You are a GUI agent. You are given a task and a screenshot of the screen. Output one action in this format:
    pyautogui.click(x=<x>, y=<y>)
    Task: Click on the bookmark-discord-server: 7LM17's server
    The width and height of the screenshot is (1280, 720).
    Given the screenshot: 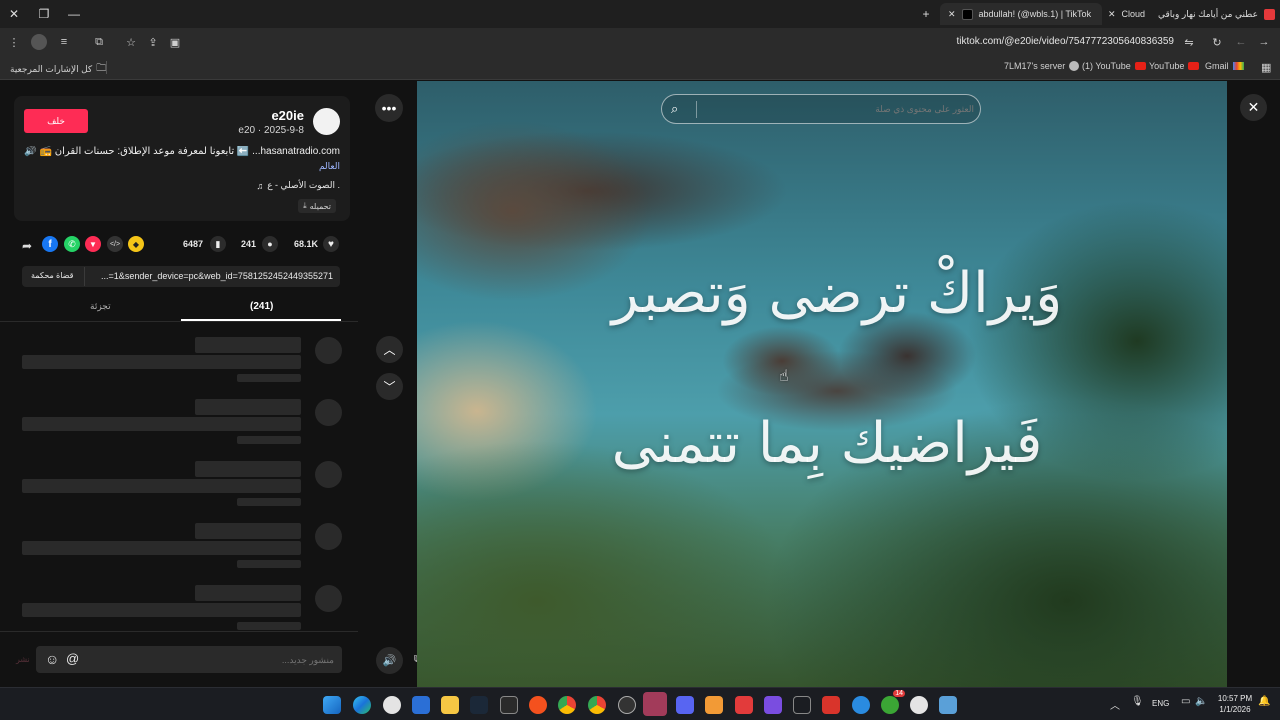 What is the action you would take?
    pyautogui.click(x=1042, y=66)
    